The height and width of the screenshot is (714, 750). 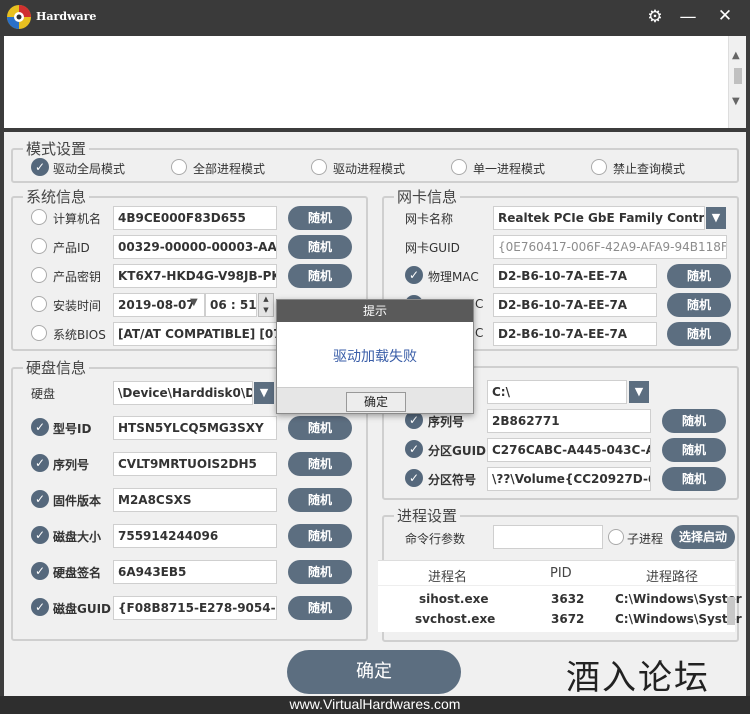 What do you see at coordinates (39, 304) in the screenshot?
I see `install-time-radio` at bounding box center [39, 304].